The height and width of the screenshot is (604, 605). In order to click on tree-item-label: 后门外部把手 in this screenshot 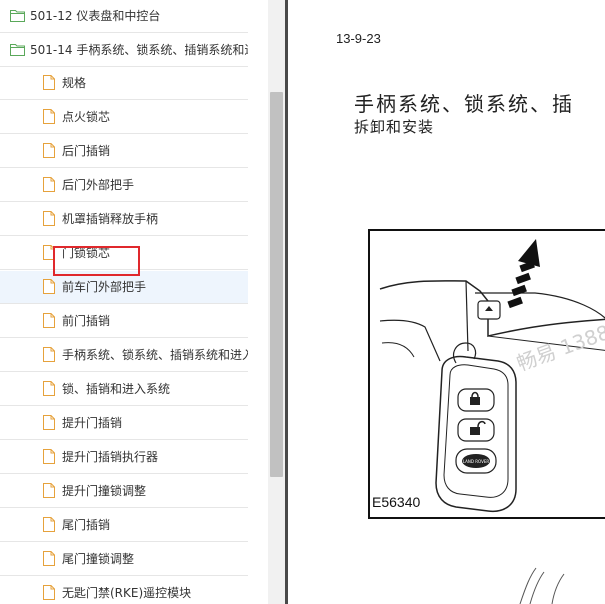, I will do `click(98, 185)`.